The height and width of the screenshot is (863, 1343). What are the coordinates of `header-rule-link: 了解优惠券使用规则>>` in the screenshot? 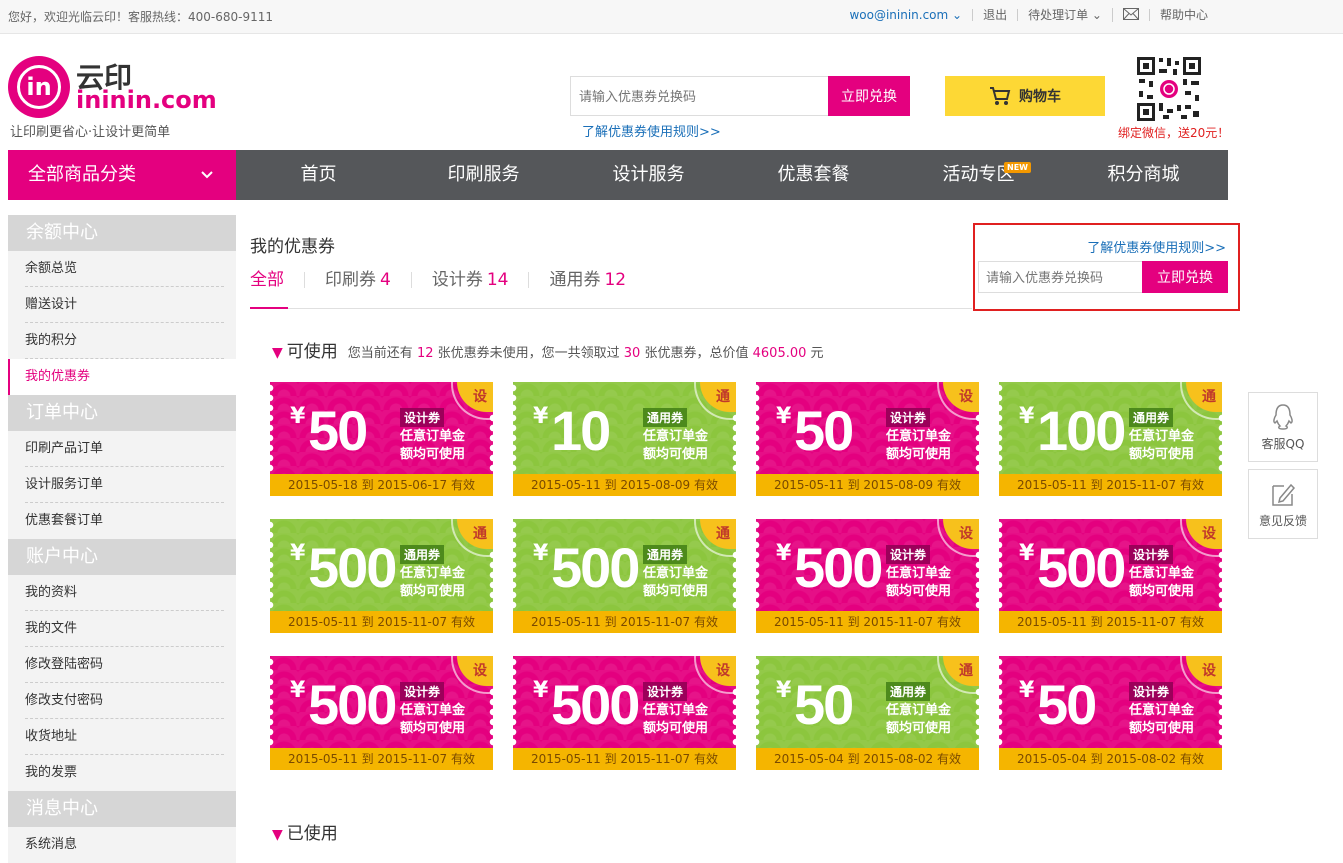 It's located at (651, 130).